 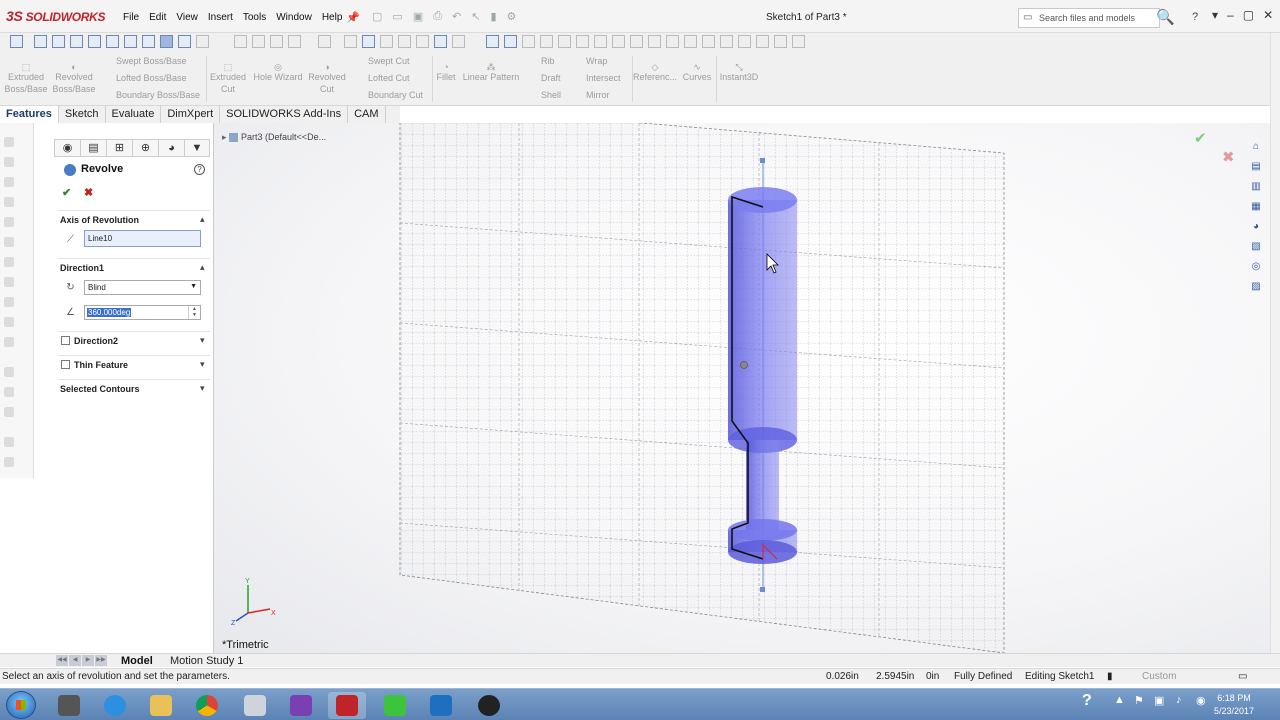 I want to click on menu-help: Help, so click(x=332, y=17).